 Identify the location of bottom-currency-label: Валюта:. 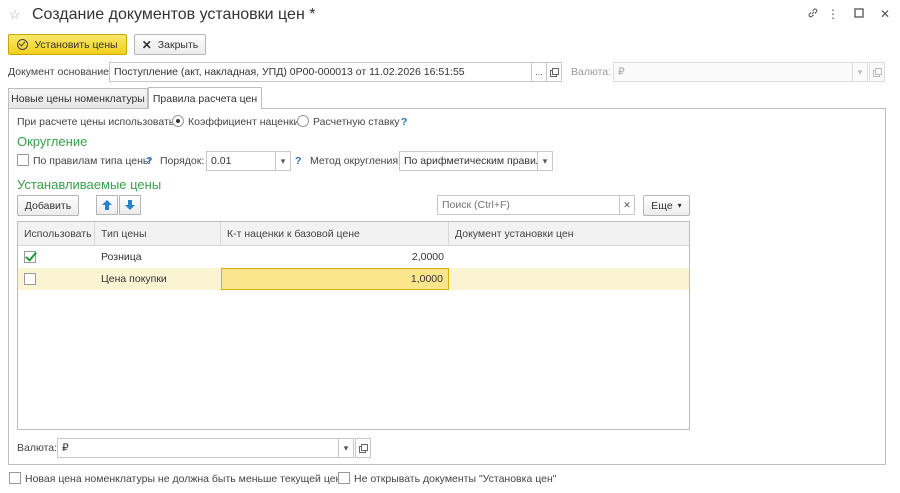
(37, 448).